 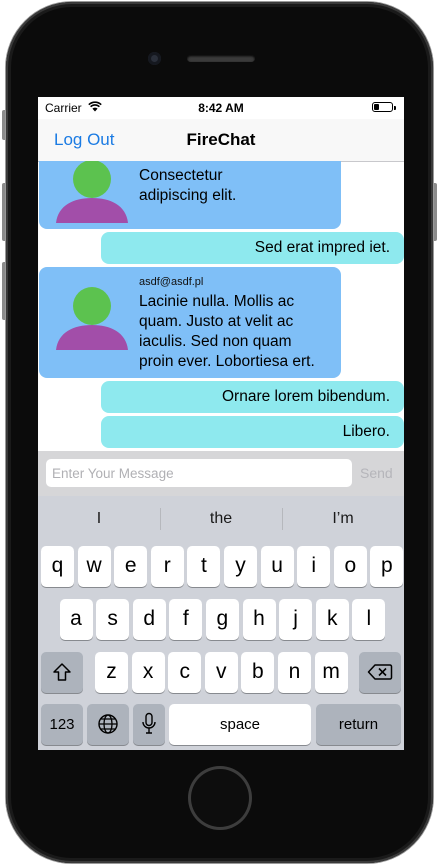 What do you see at coordinates (187, 186) in the screenshot?
I see `message-text: Consectetur adipiscing elit.` at bounding box center [187, 186].